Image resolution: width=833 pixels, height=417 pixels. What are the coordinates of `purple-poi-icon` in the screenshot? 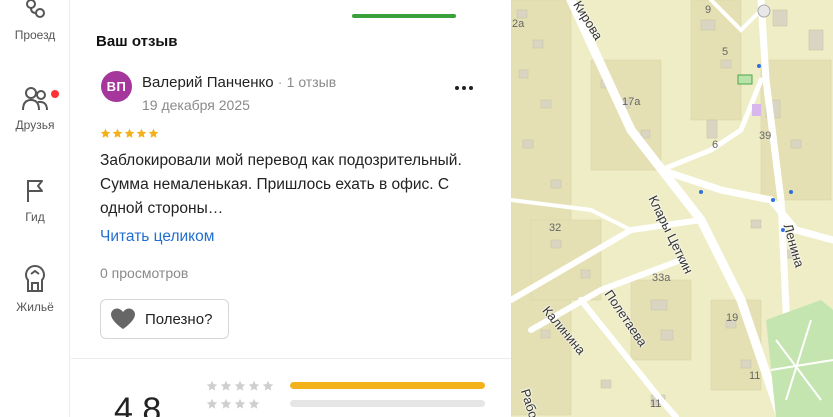 It's located at (756, 110).